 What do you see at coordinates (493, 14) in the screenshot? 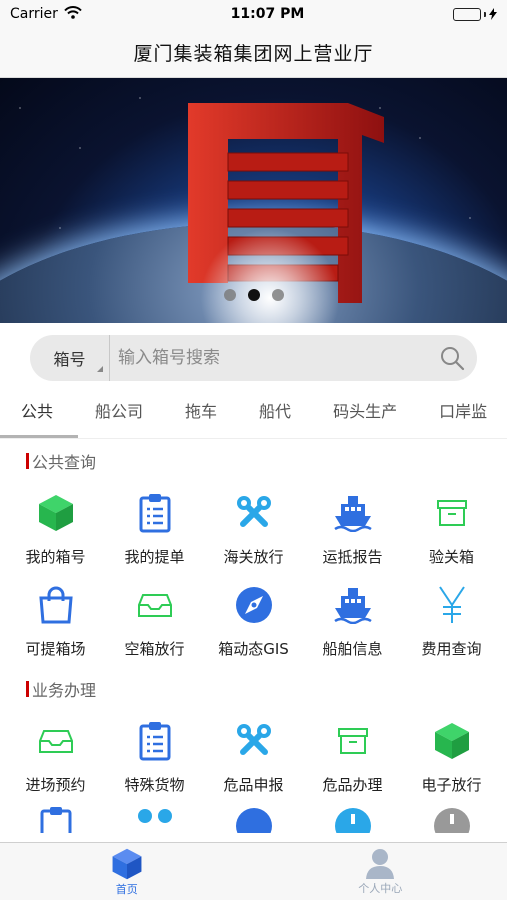
I see `charging-bolt-icon` at bounding box center [493, 14].